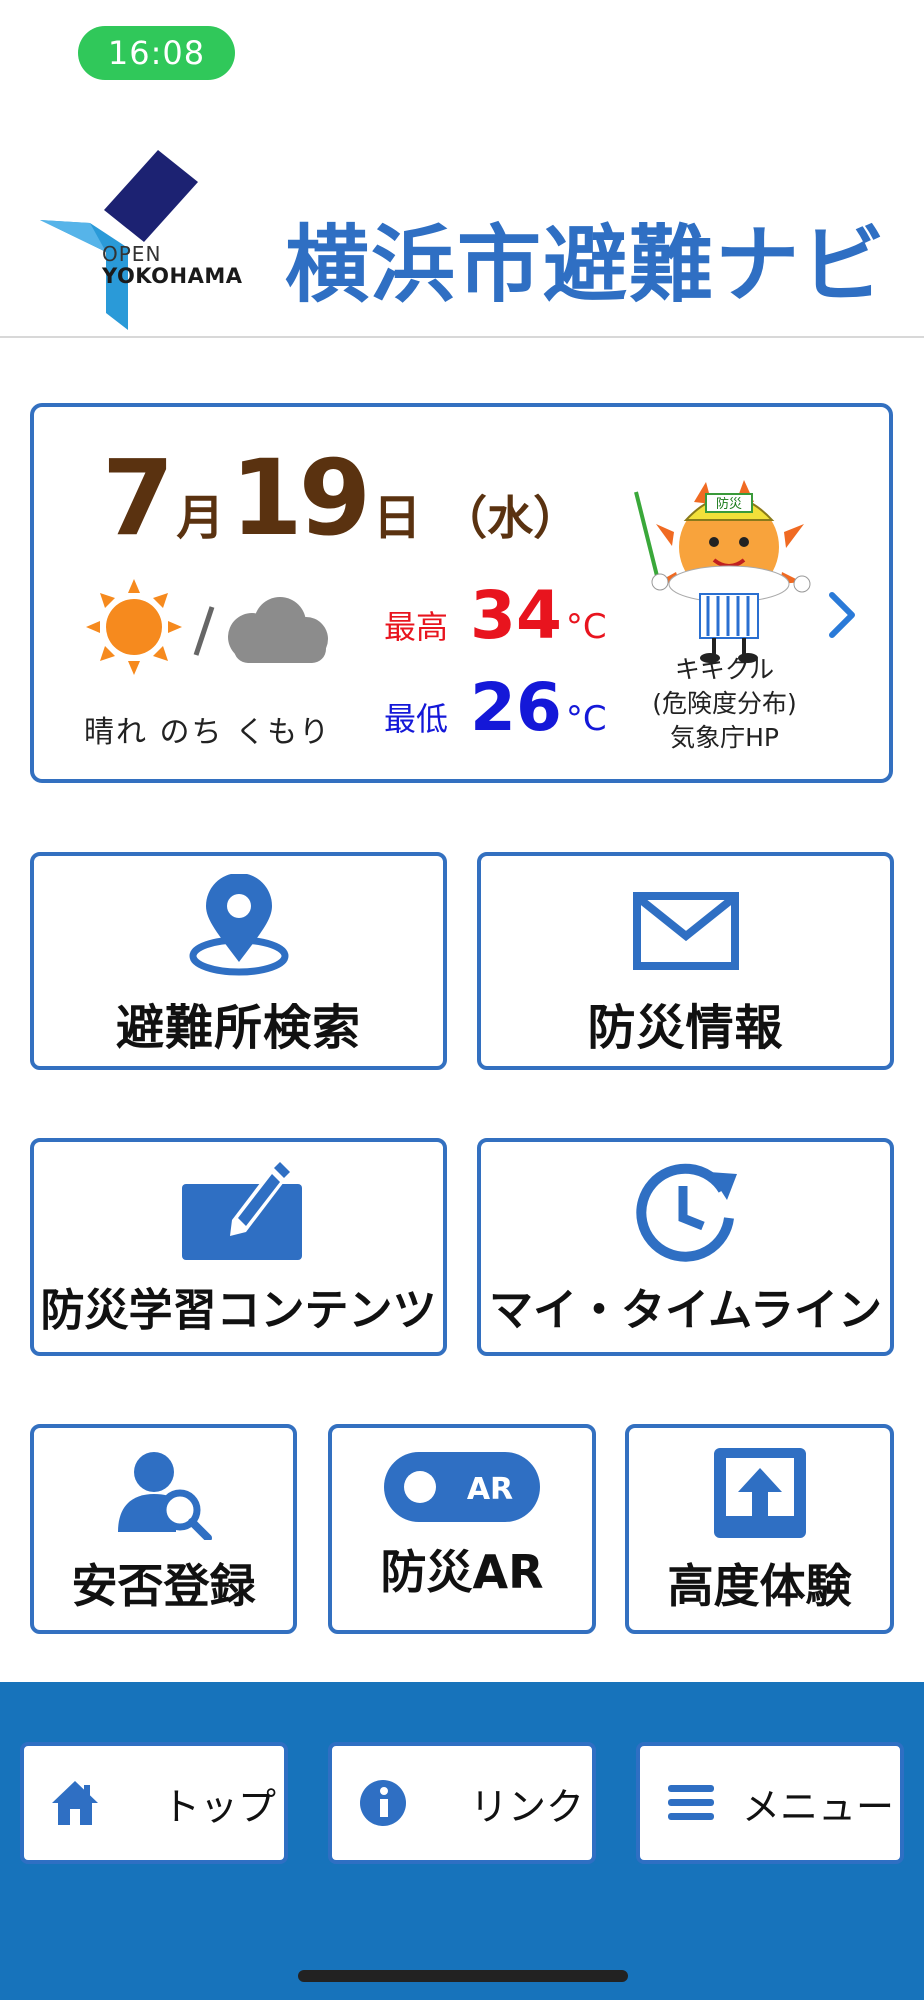 The width and height of the screenshot is (924, 2000). Describe the element at coordinates (416, 719) in the screenshot. I see `temp-low-label: 最低` at that location.